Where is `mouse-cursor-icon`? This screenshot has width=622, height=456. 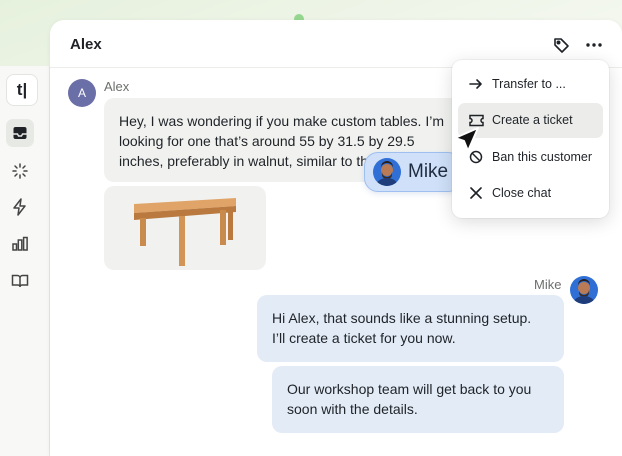
mouse-cursor-icon is located at coordinates (466, 139).